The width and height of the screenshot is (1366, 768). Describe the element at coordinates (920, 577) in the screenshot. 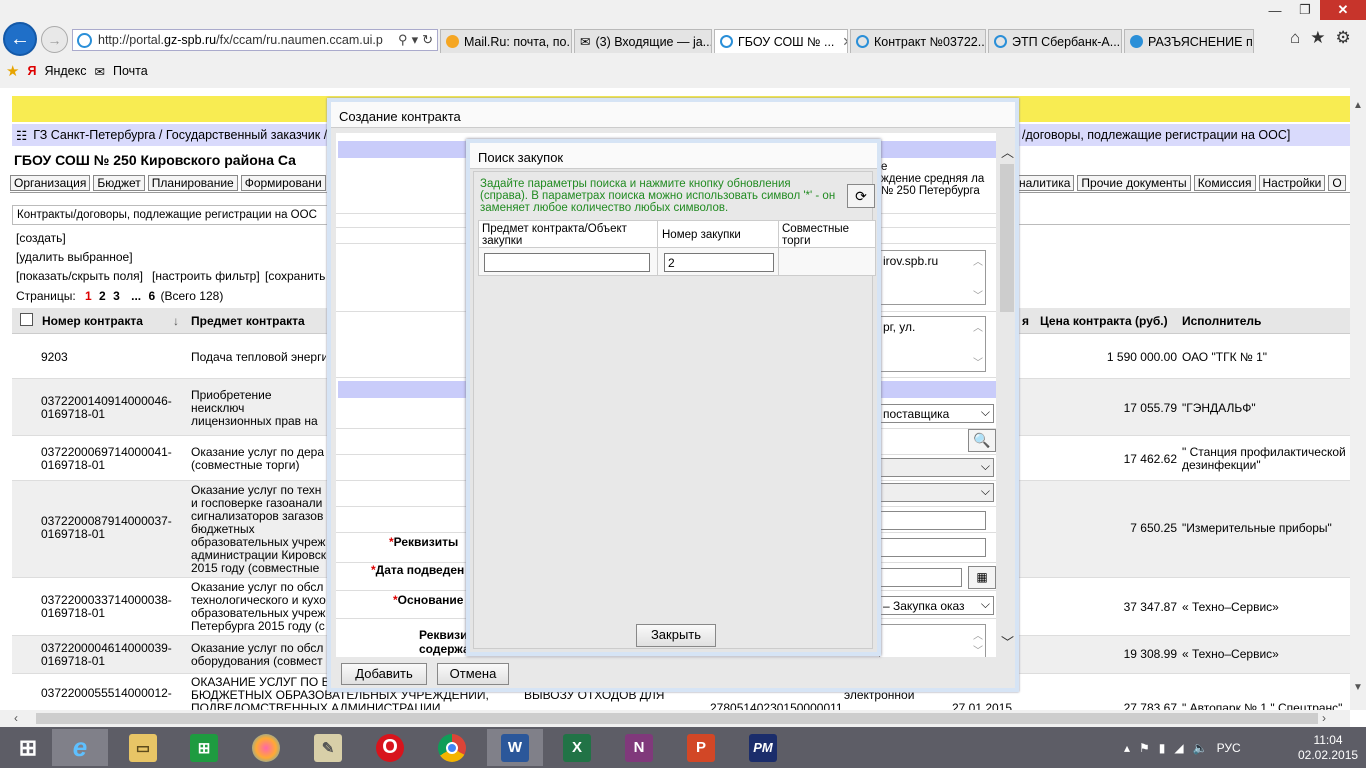

I see `date-input` at that location.